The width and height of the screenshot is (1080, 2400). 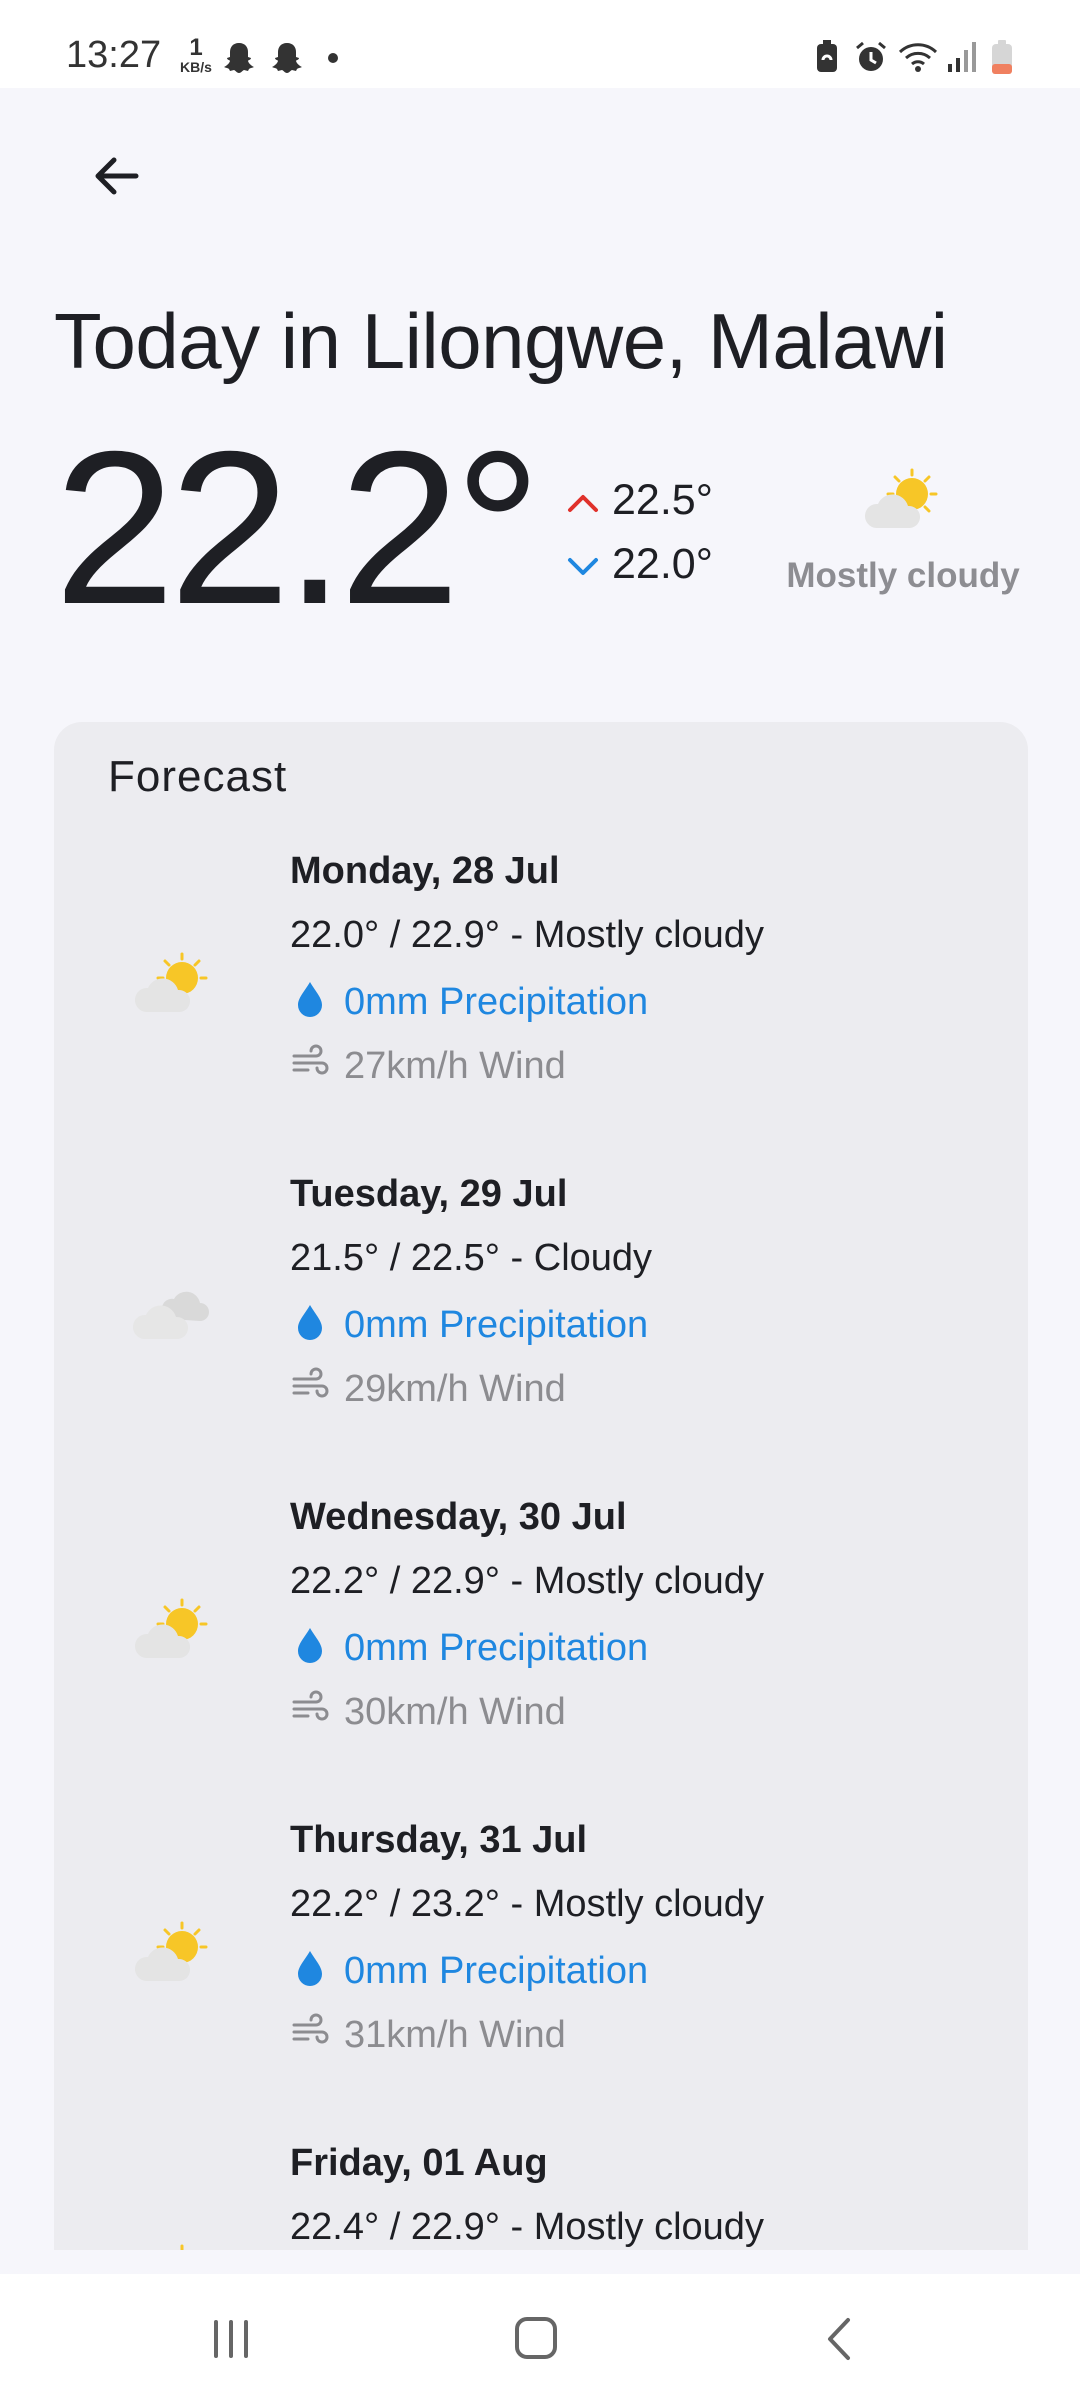 I want to click on battery-saver-icon, so click(x=827, y=59).